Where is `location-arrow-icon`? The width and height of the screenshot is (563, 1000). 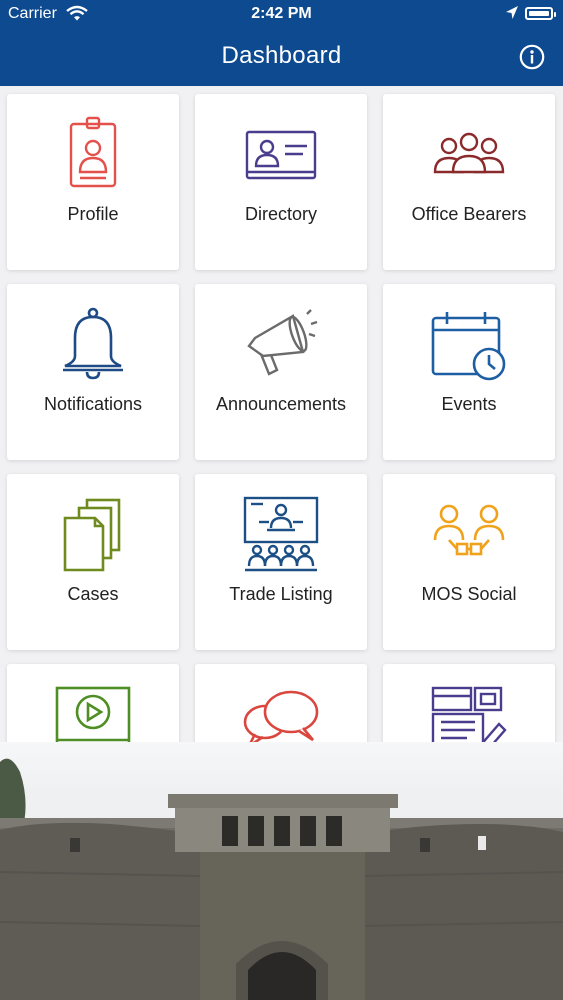 location-arrow-icon is located at coordinates (512, 15).